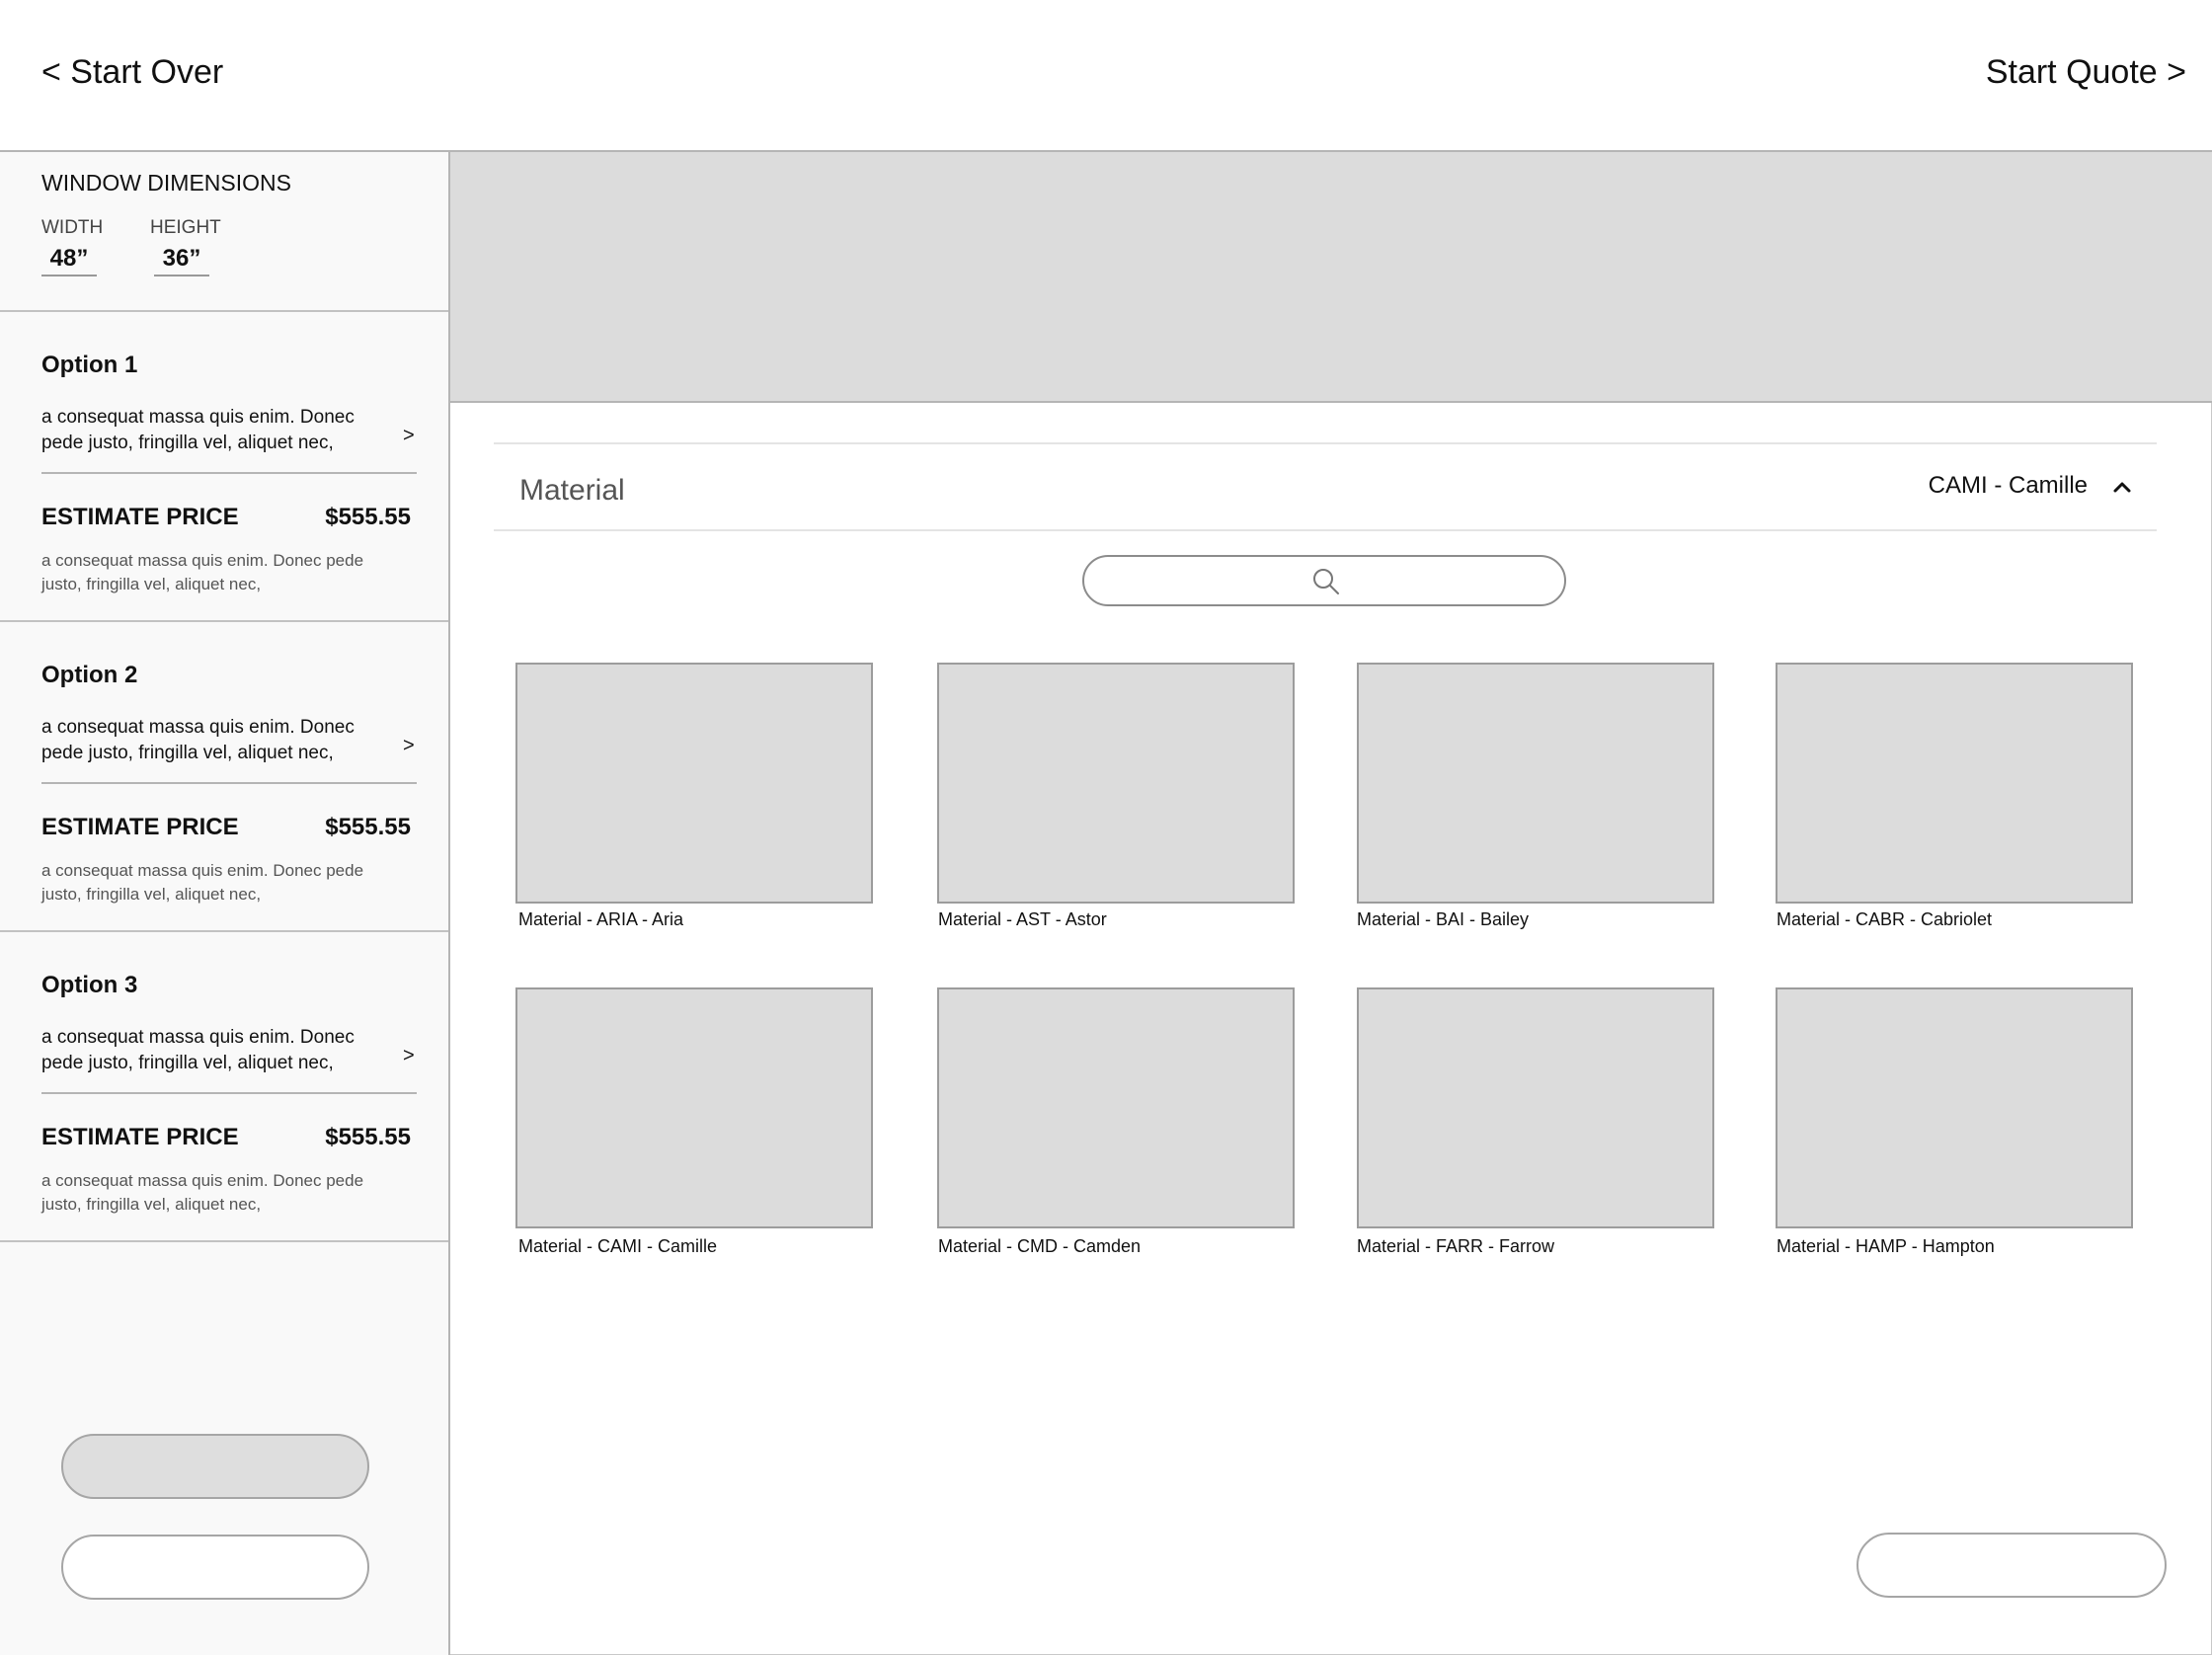 Image resolution: width=2212 pixels, height=1655 pixels. What do you see at coordinates (2086, 72) in the screenshot?
I see `start-quote-link: Start Quote >` at bounding box center [2086, 72].